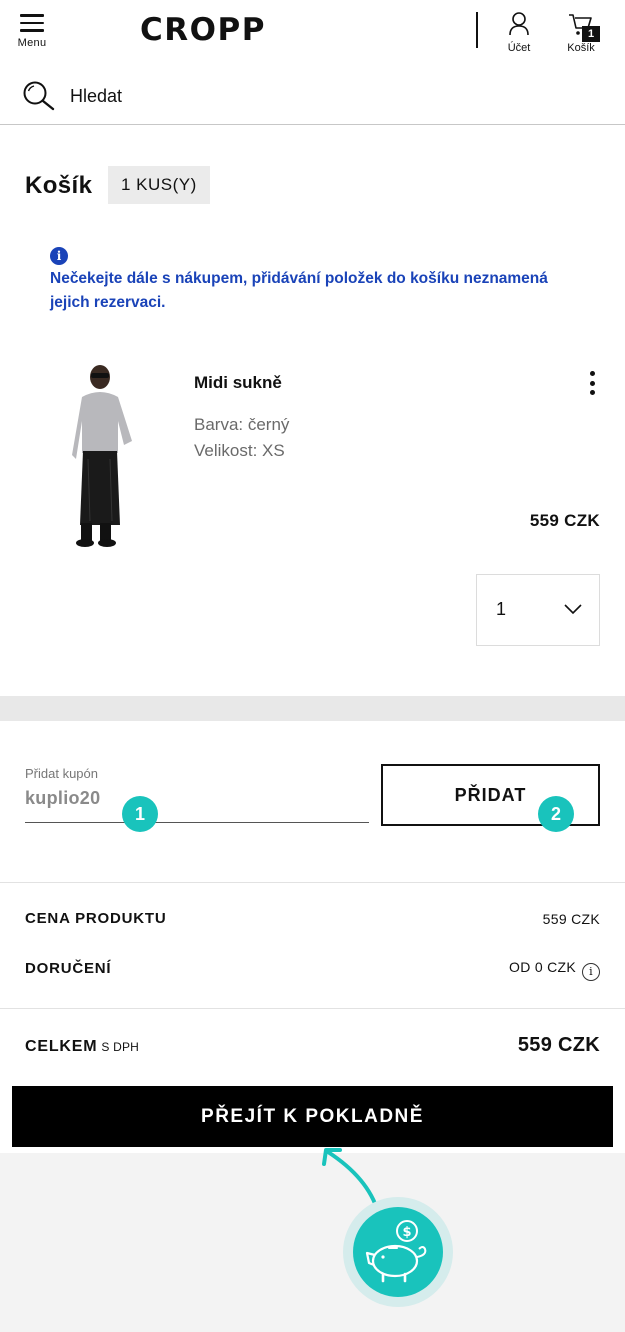  Describe the element at coordinates (203, 30) in the screenshot. I see `logo: CROPP` at that location.